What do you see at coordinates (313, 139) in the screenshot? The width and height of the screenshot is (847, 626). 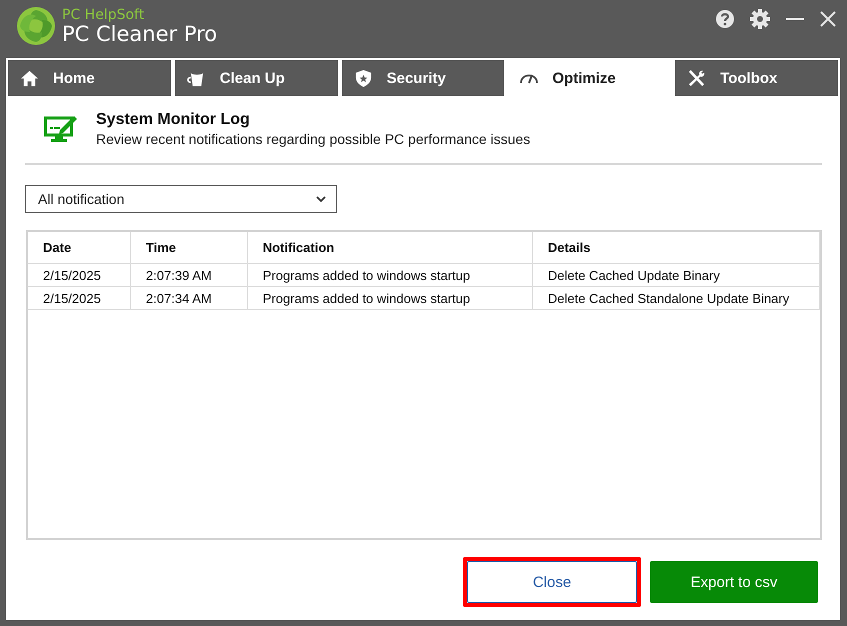 I see `page-subtitle: Review recent notifications regarding possible PC performance issues` at bounding box center [313, 139].